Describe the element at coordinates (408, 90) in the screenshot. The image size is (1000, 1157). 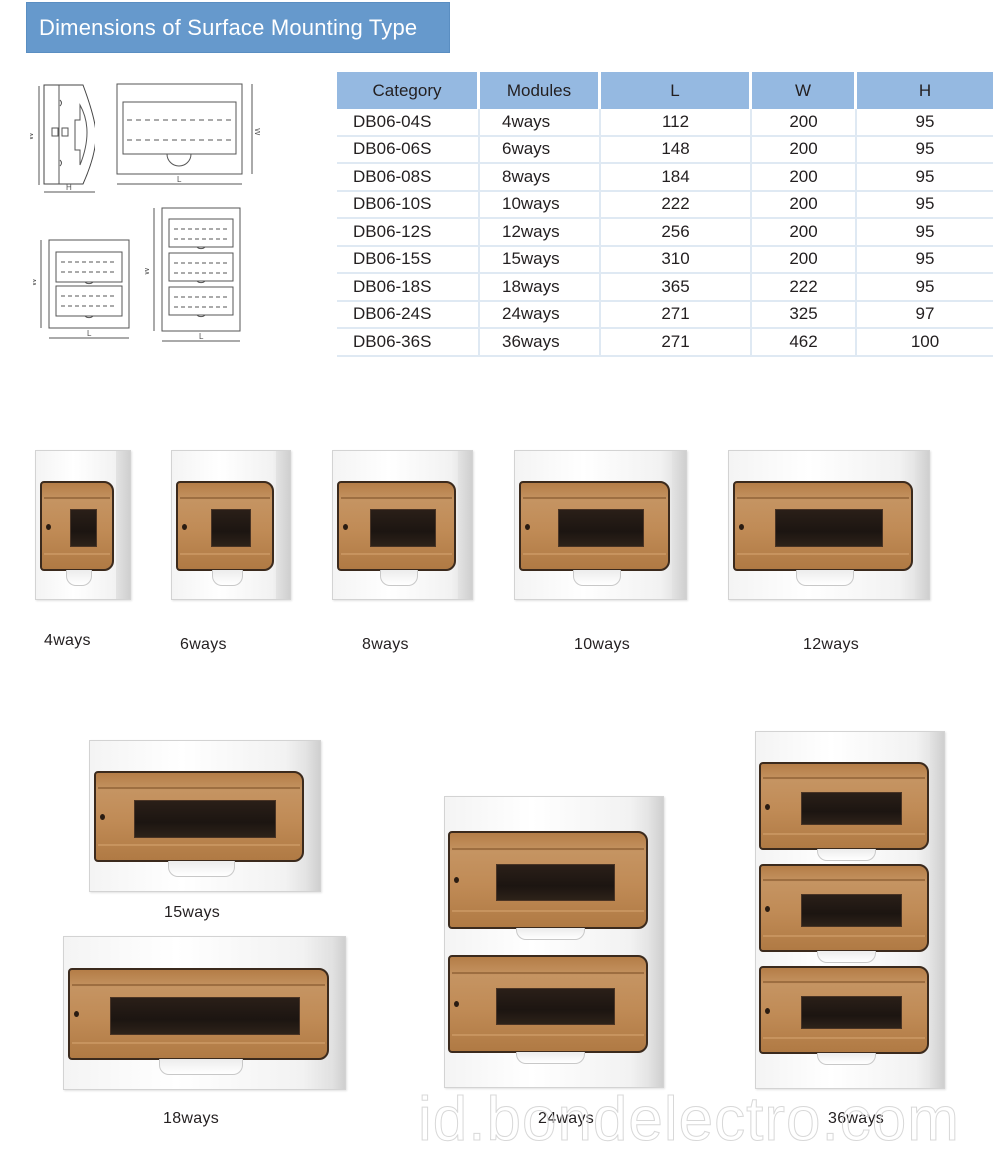
I see `header-category: Category` at that location.